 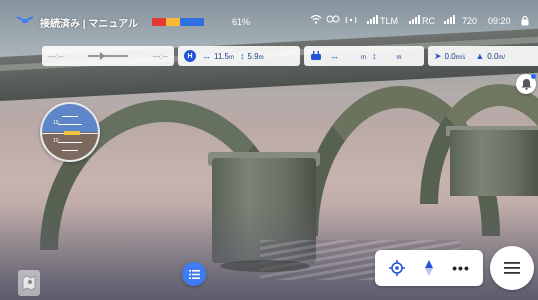 I want to click on flight-progress-marker, so click(x=102, y=56).